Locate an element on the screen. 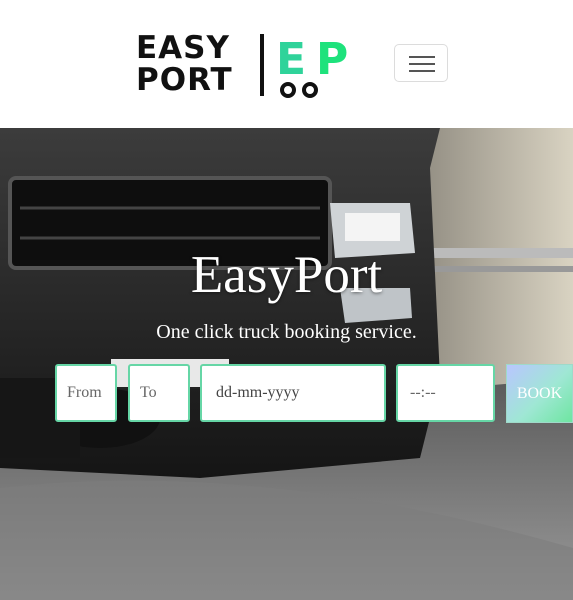 The height and width of the screenshot is (600, 573). book-button: BOOK is located at coordinates (539, 393).